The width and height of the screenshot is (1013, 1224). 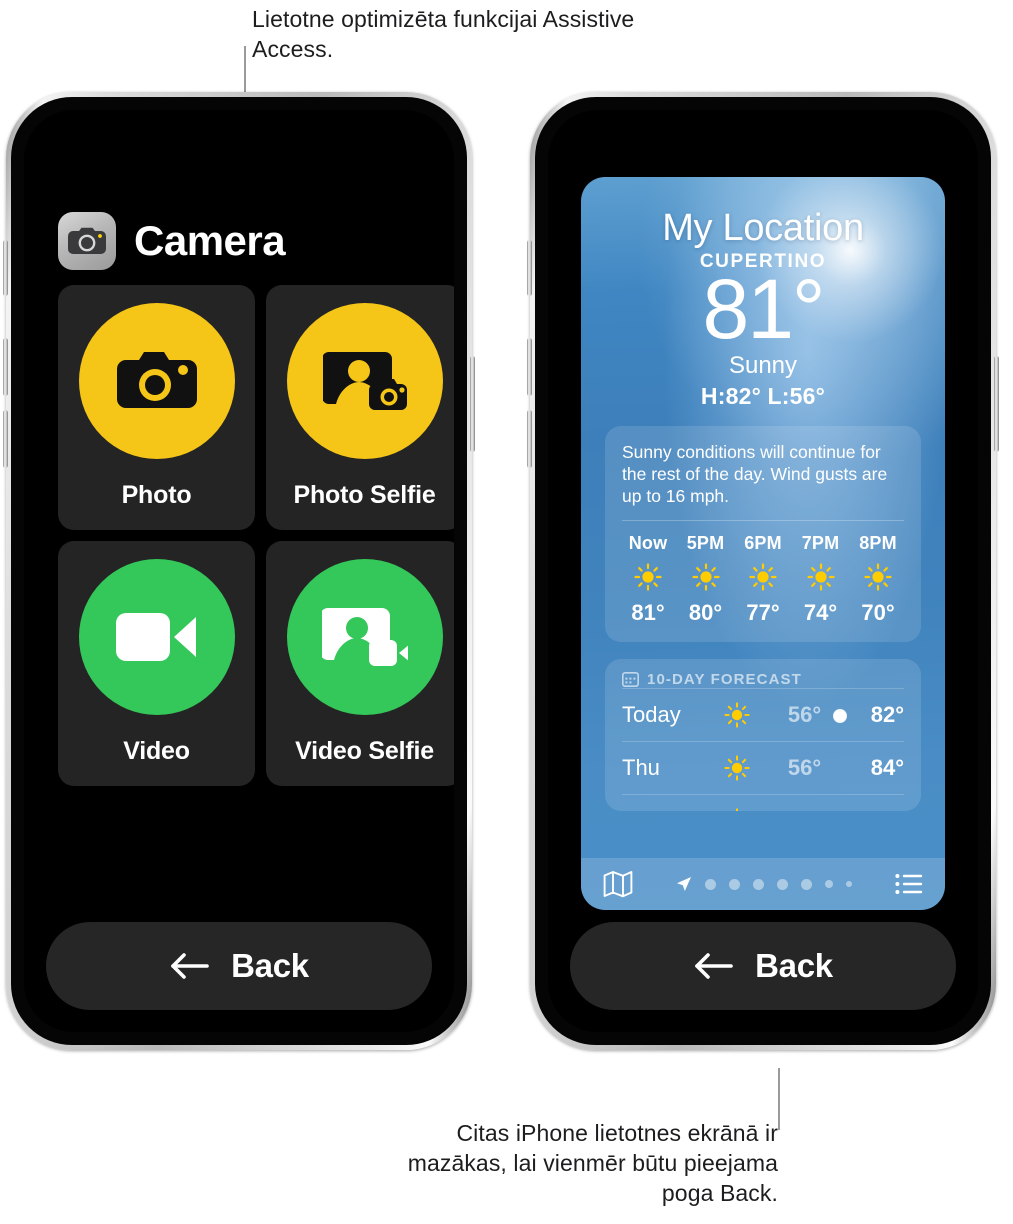 I want to click on weather-temperature: 81°, so click(x=763, y=309).